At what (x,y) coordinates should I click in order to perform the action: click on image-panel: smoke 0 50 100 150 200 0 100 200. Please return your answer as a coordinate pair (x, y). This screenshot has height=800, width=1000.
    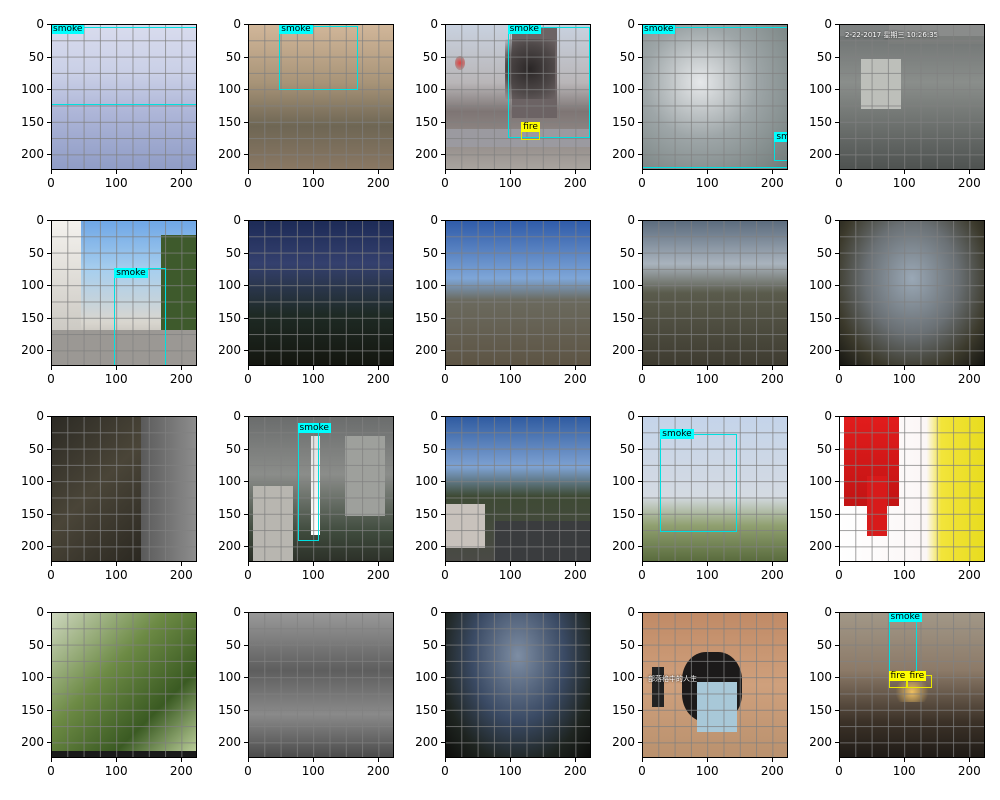
    Looking at the image, I should click on (306, 103).